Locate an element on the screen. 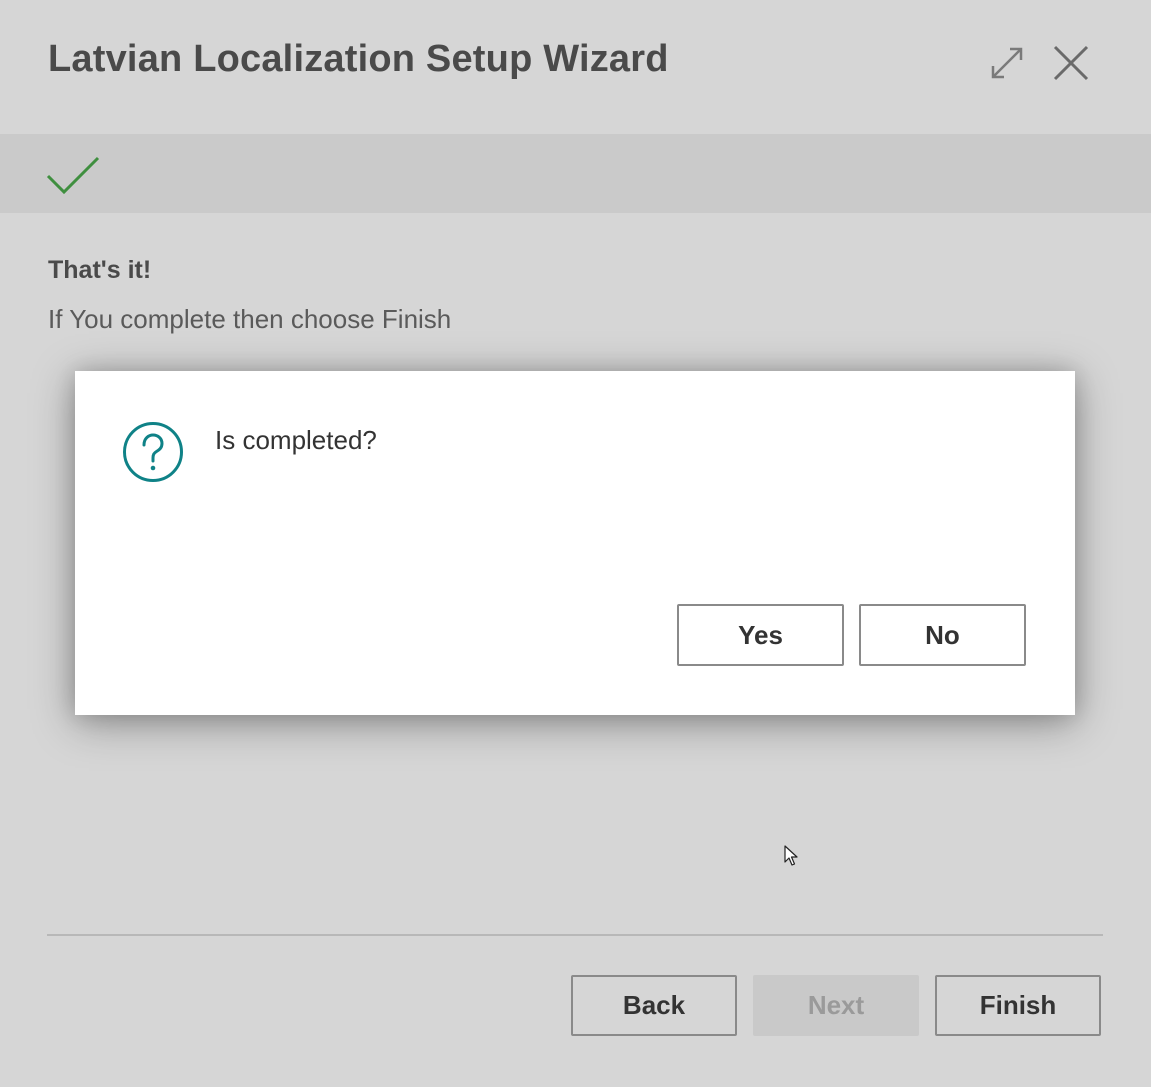 The height and width of the screenshot is (1087, 1151). footer-divider is located at coordinates (575, 935).